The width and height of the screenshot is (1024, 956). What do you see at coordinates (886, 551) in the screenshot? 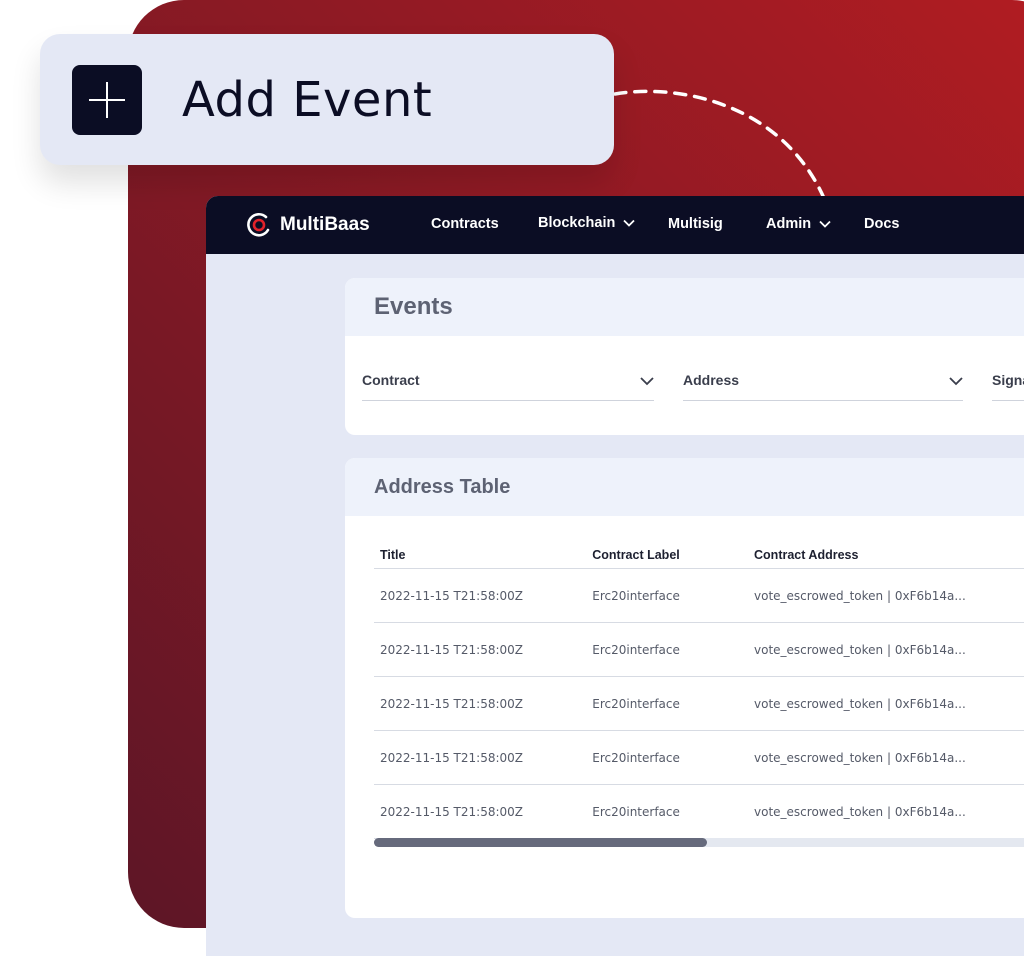
I see `column-header-contract-address: Contract Address` at bounding box center [886, 551].